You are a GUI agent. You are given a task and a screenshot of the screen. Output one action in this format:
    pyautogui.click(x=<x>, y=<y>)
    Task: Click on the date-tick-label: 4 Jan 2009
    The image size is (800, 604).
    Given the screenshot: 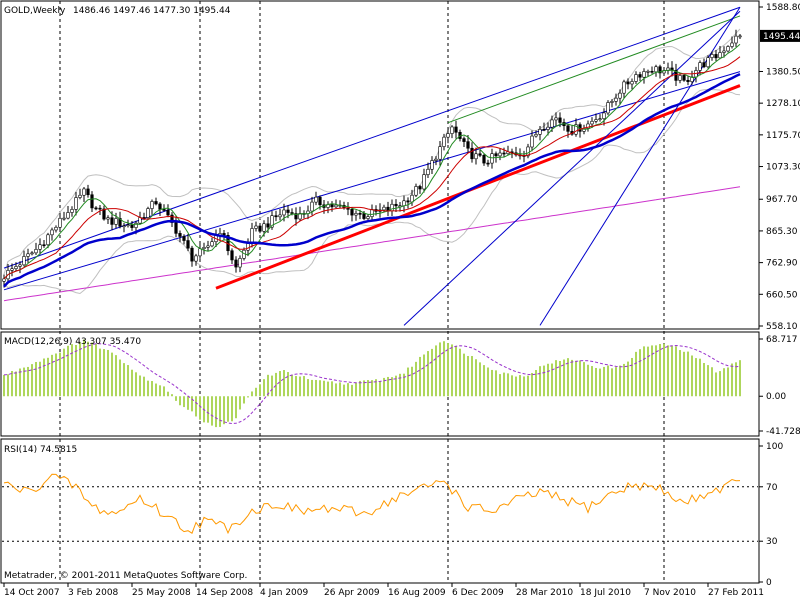 What is the action you would take?
    pyautogui.click(x=284, y=593)
    